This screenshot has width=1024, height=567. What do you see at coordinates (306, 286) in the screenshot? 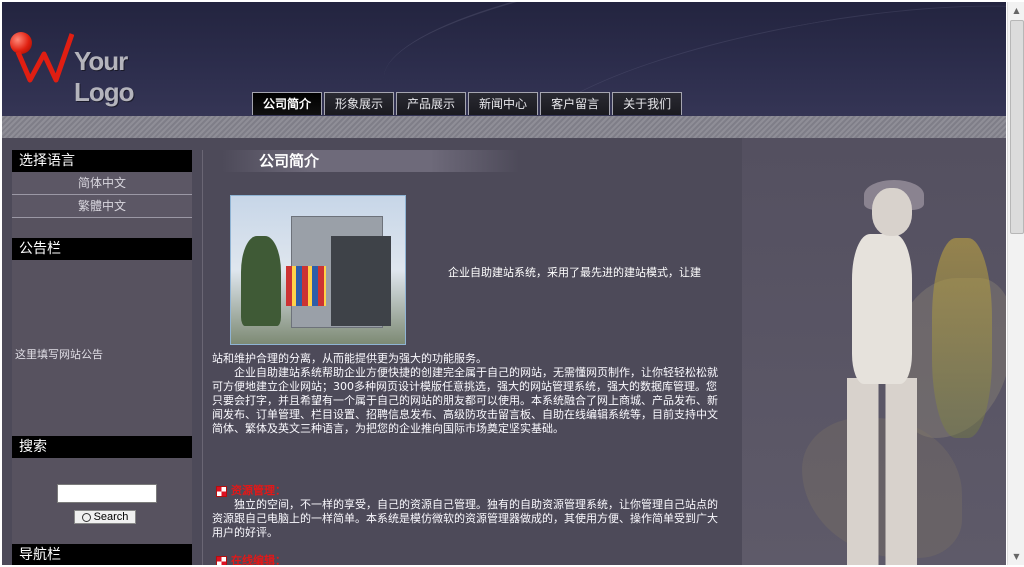
I see `photo-flags` at bounding box center [306, 286].